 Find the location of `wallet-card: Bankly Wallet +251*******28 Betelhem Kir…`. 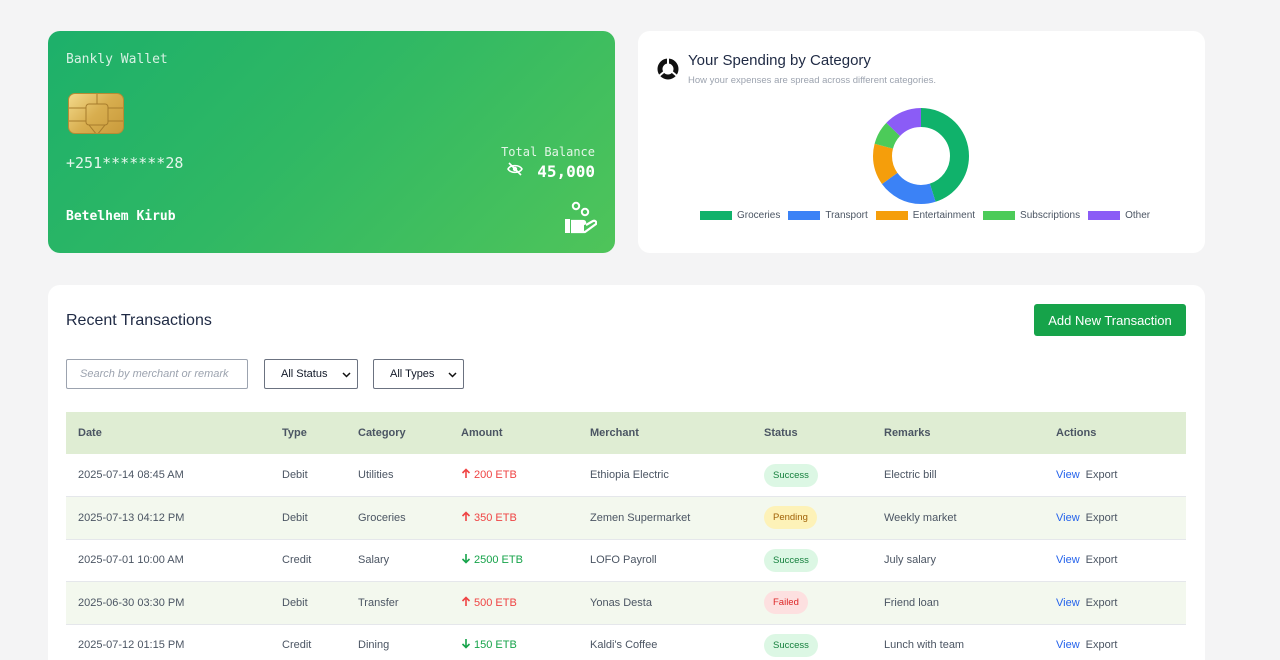

wallet-card: Bankly Wallet +251*******28 Betelhem Kir… is located at coordinates (331, 142).